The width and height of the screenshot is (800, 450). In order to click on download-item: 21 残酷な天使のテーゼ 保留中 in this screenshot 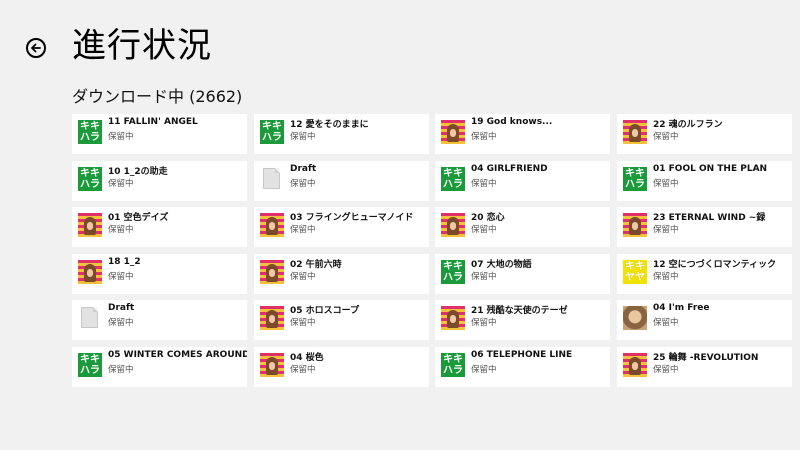, I will do `click(522, 320)`.